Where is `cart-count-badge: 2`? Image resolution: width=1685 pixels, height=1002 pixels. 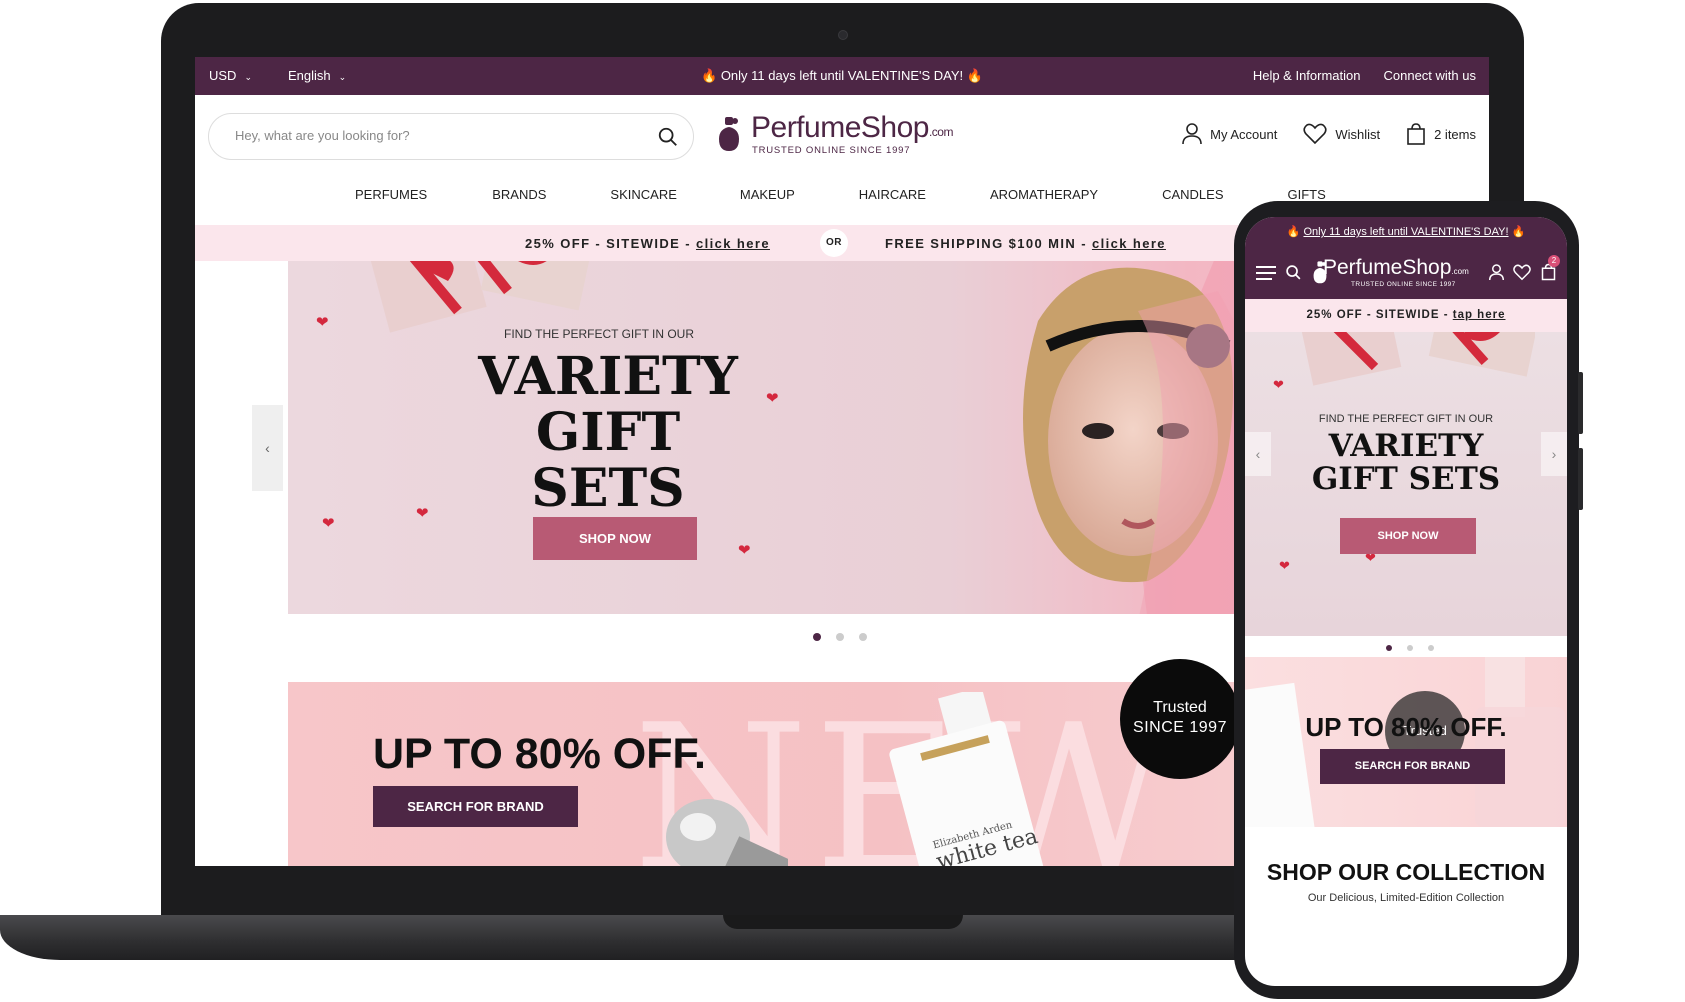 cart-count-badge: 2 is located at coordinates (1554, 261).